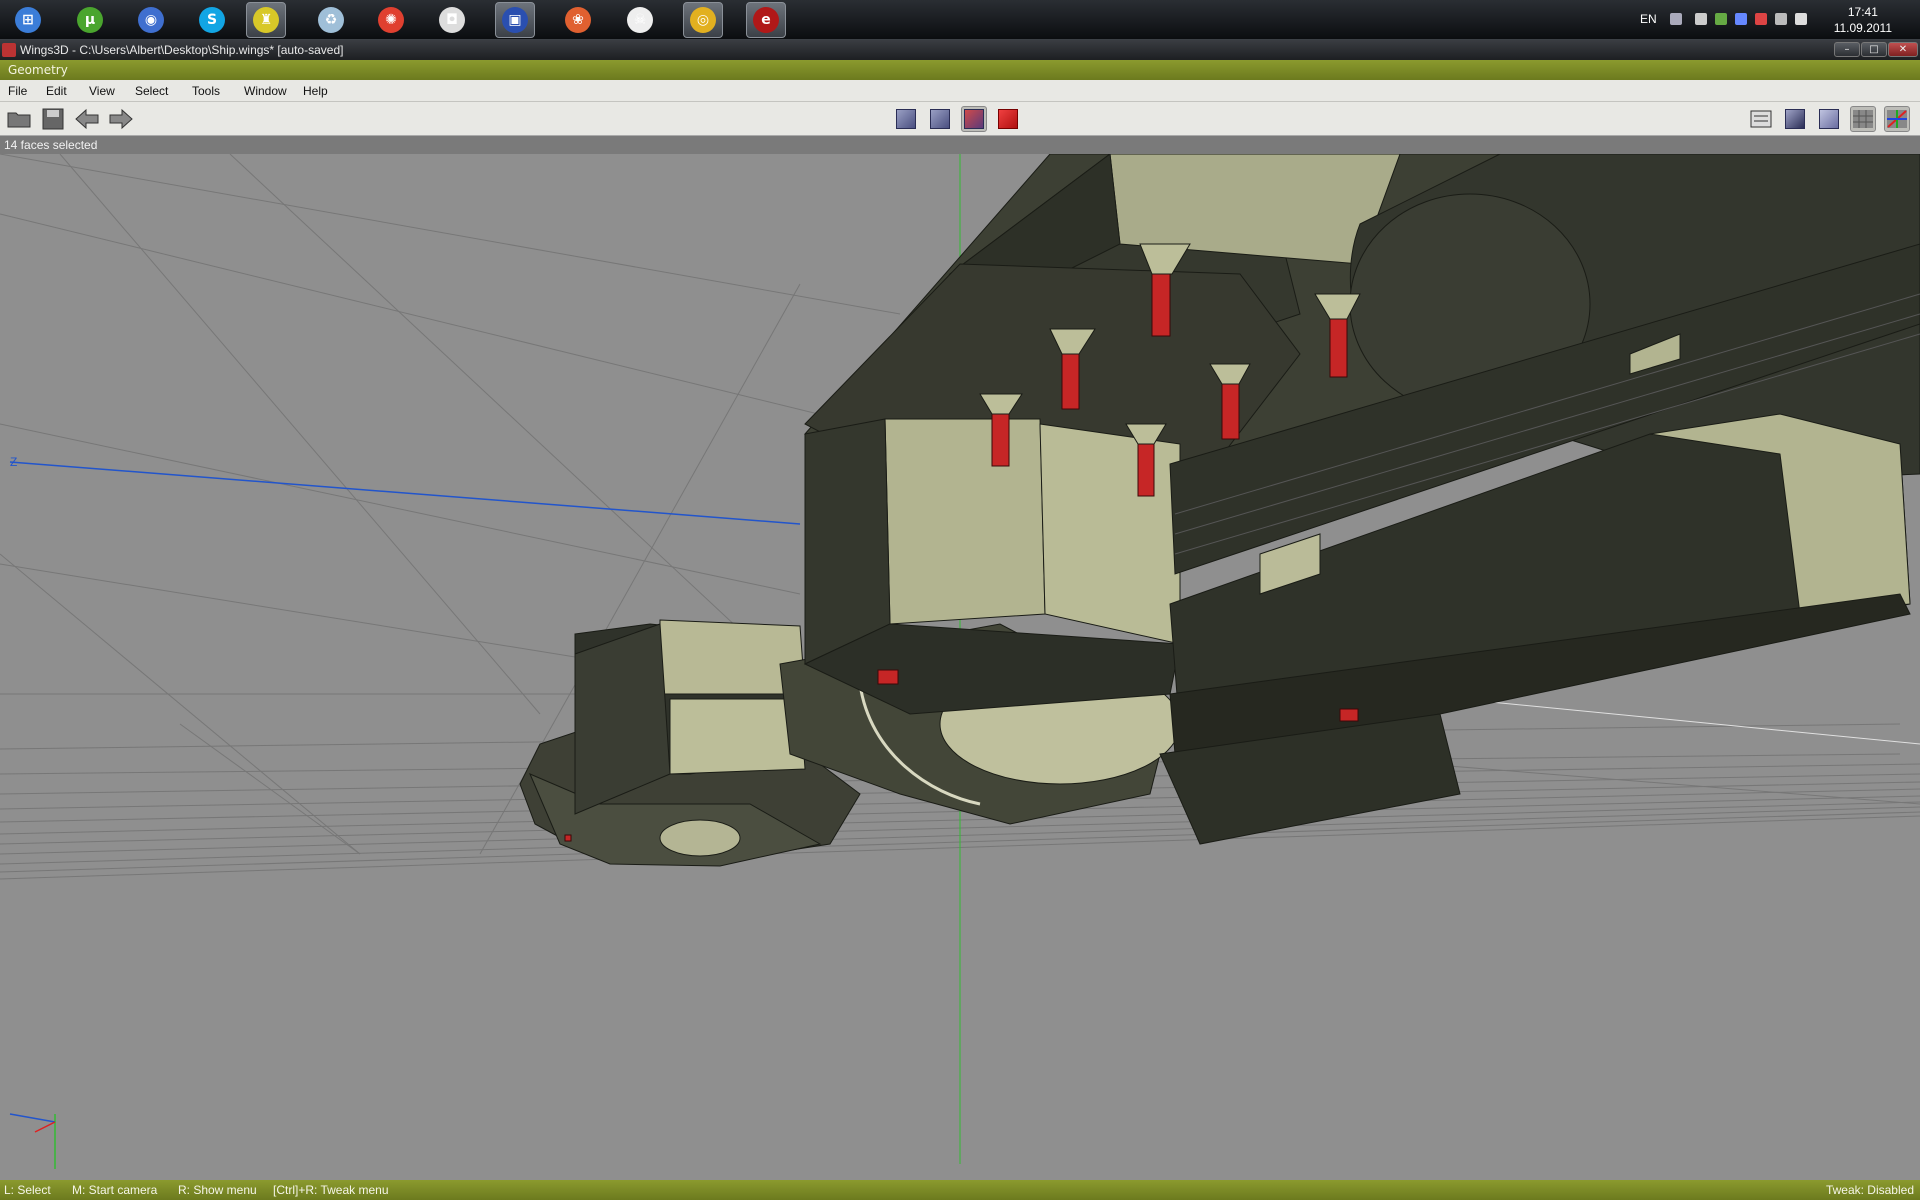  What do you see at coordinates (151, 91) in the screenshot?
I see `menu-select: Select` at bounding box center [151, 91].